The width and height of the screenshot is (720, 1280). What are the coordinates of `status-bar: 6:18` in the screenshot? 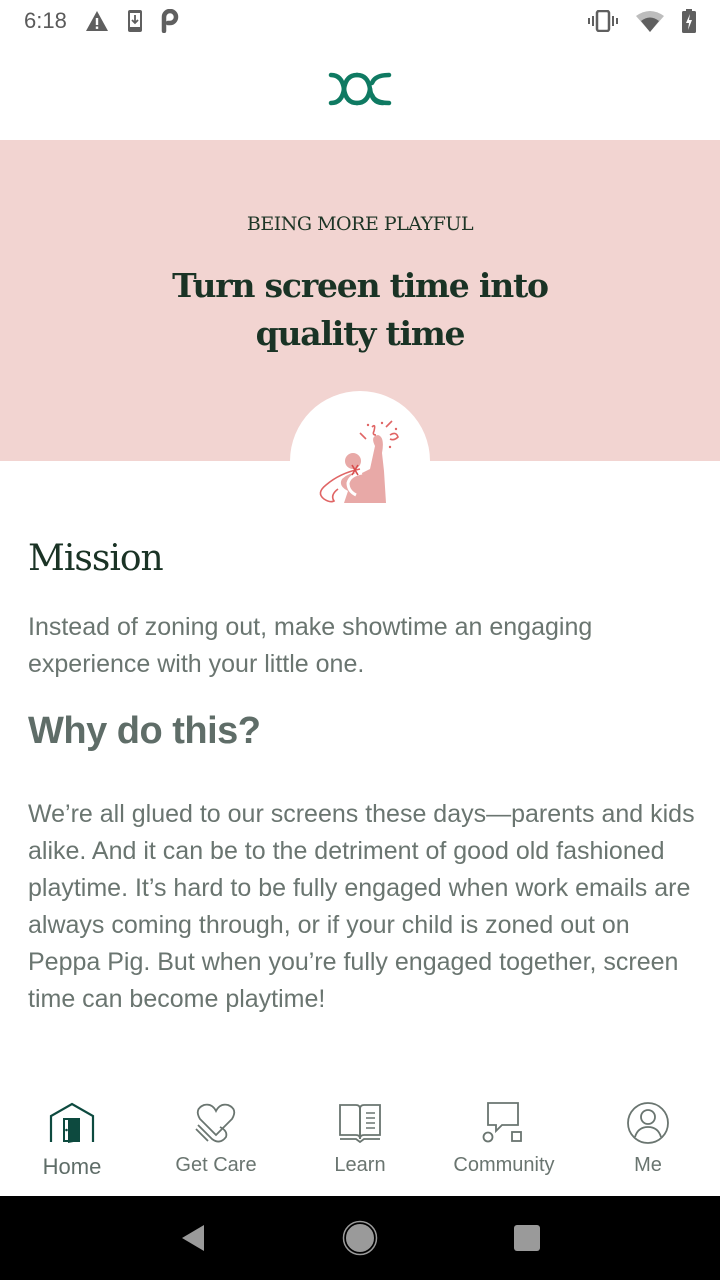 It's located at (360, 21).